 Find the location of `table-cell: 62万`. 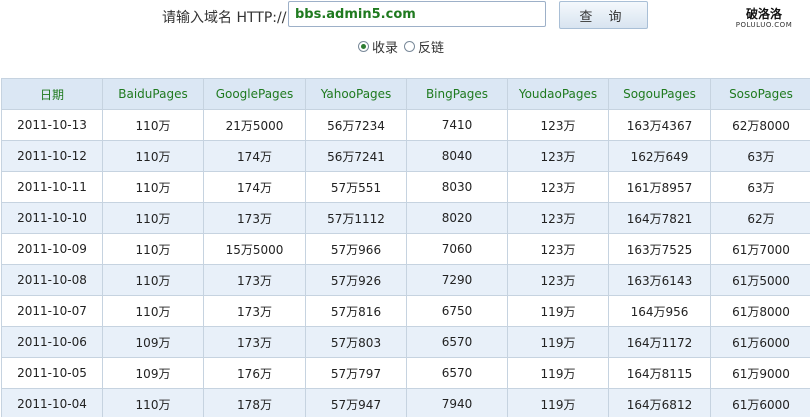

table-cell: 62万 is located at coordinates (760, 218).